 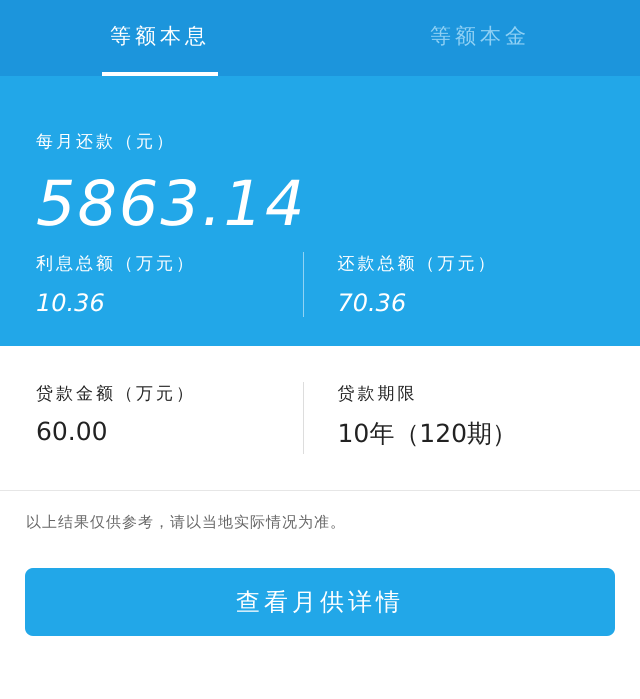 What do you see at coordinates (373, 303) in the screenshot?
I see `stat-value: 70.36` at bounding box center [373, 303].